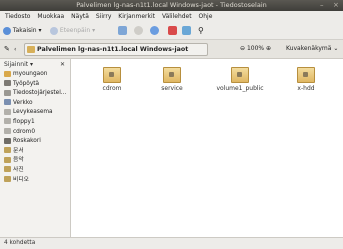 This screenshot has width=343, height=249. What do you see at coordinates (104, 16) in the screenshot?
I see `menu-go: Siirry` at bounding box center [104, 16].